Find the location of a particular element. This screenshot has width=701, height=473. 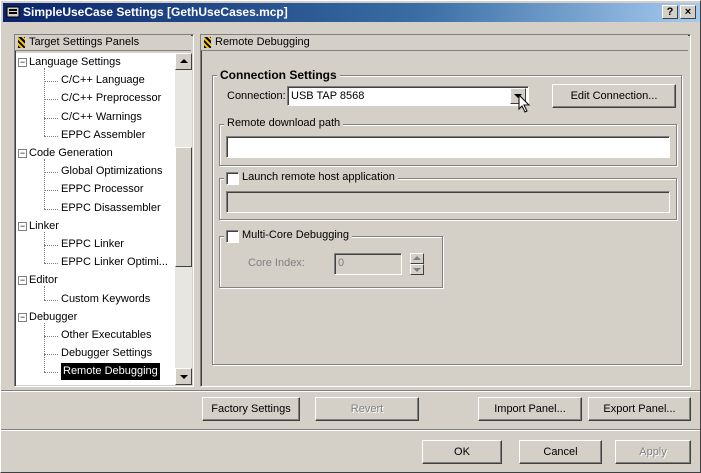

help-button: ? is located at coordinates (670, 12).